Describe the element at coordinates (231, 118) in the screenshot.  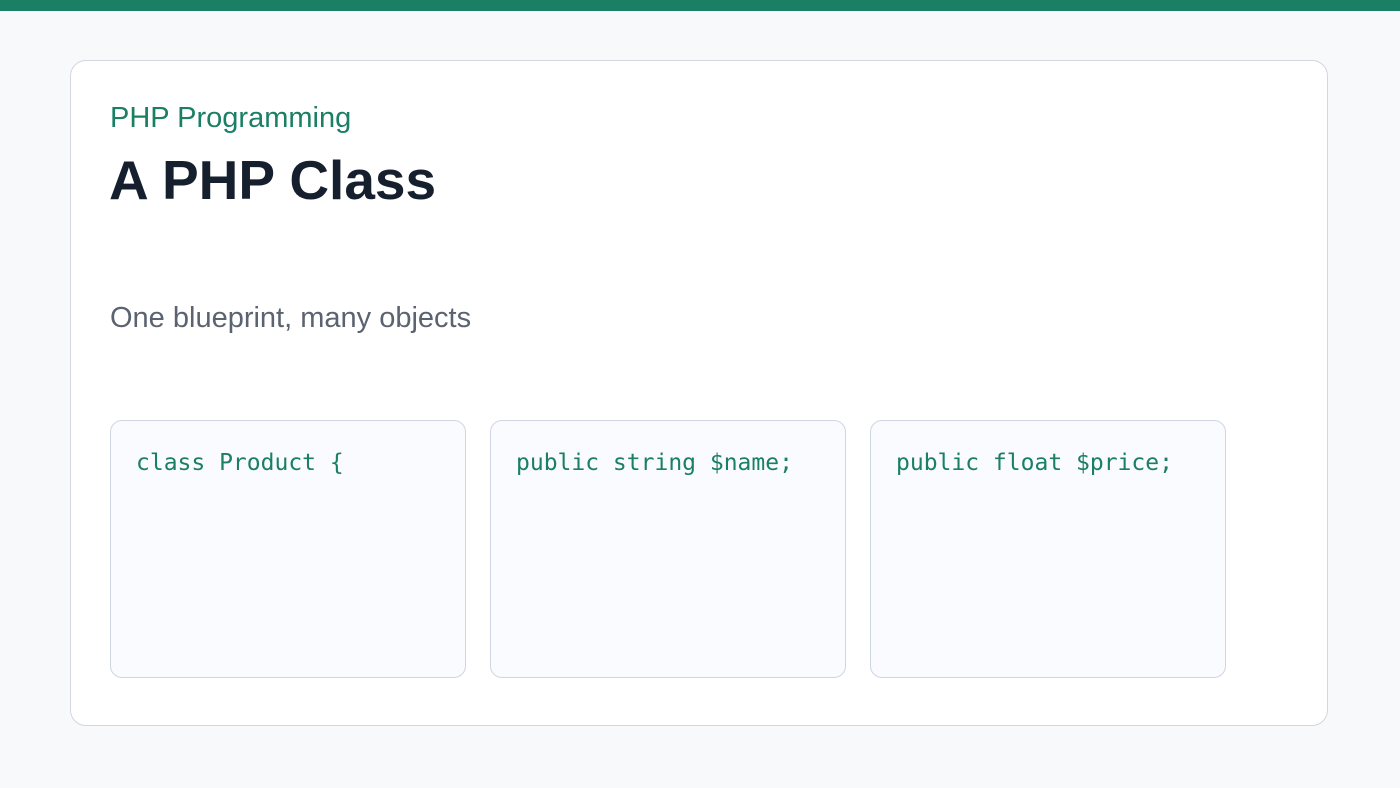
I see `slide-eyebrow: PHP Programming` at that location.